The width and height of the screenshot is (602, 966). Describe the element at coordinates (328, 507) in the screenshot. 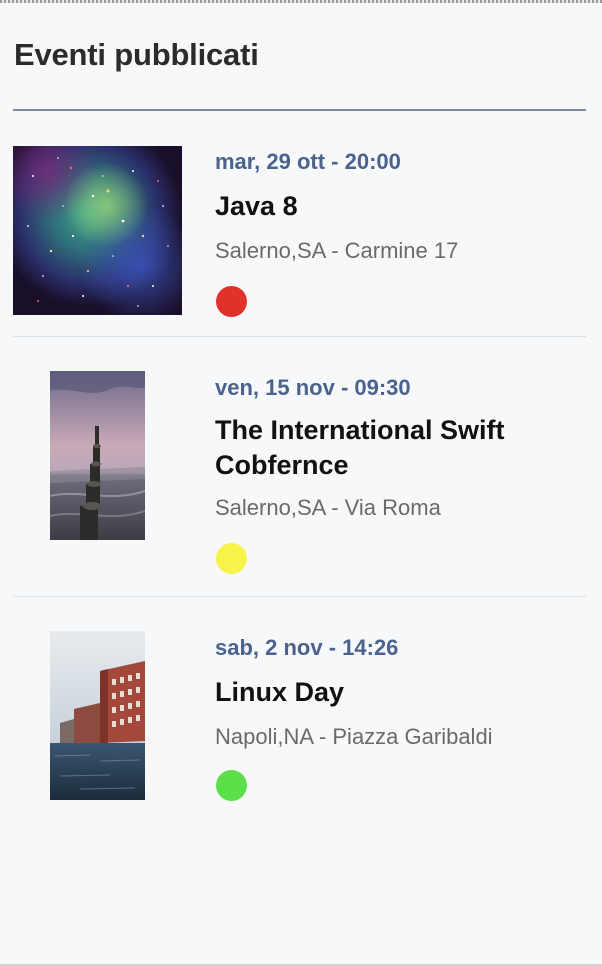

I see `event-location: Salerno,SA - Via Roma` at that location.